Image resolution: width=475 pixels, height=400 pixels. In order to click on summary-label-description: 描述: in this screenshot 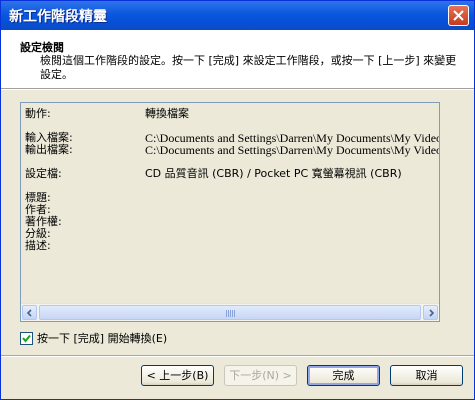, I will do `click(38, 245)`.